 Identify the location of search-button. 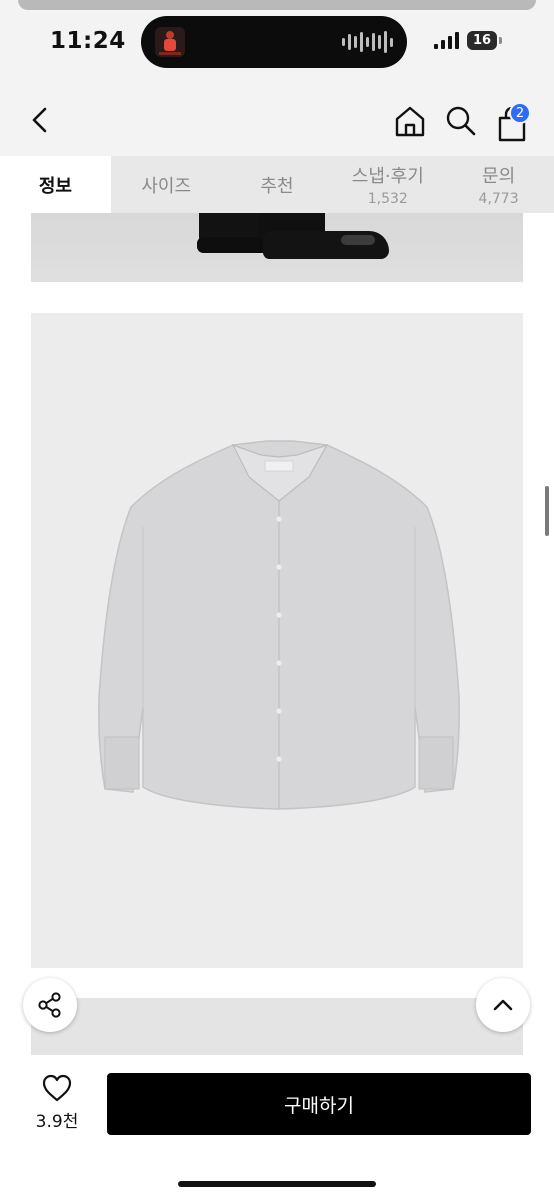
(461, 121).